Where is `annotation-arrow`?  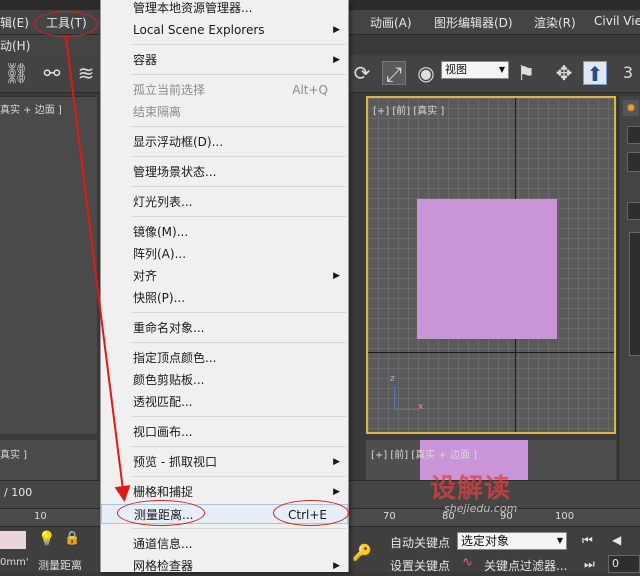 annotation-arrow is located at coordinates (98, 269).